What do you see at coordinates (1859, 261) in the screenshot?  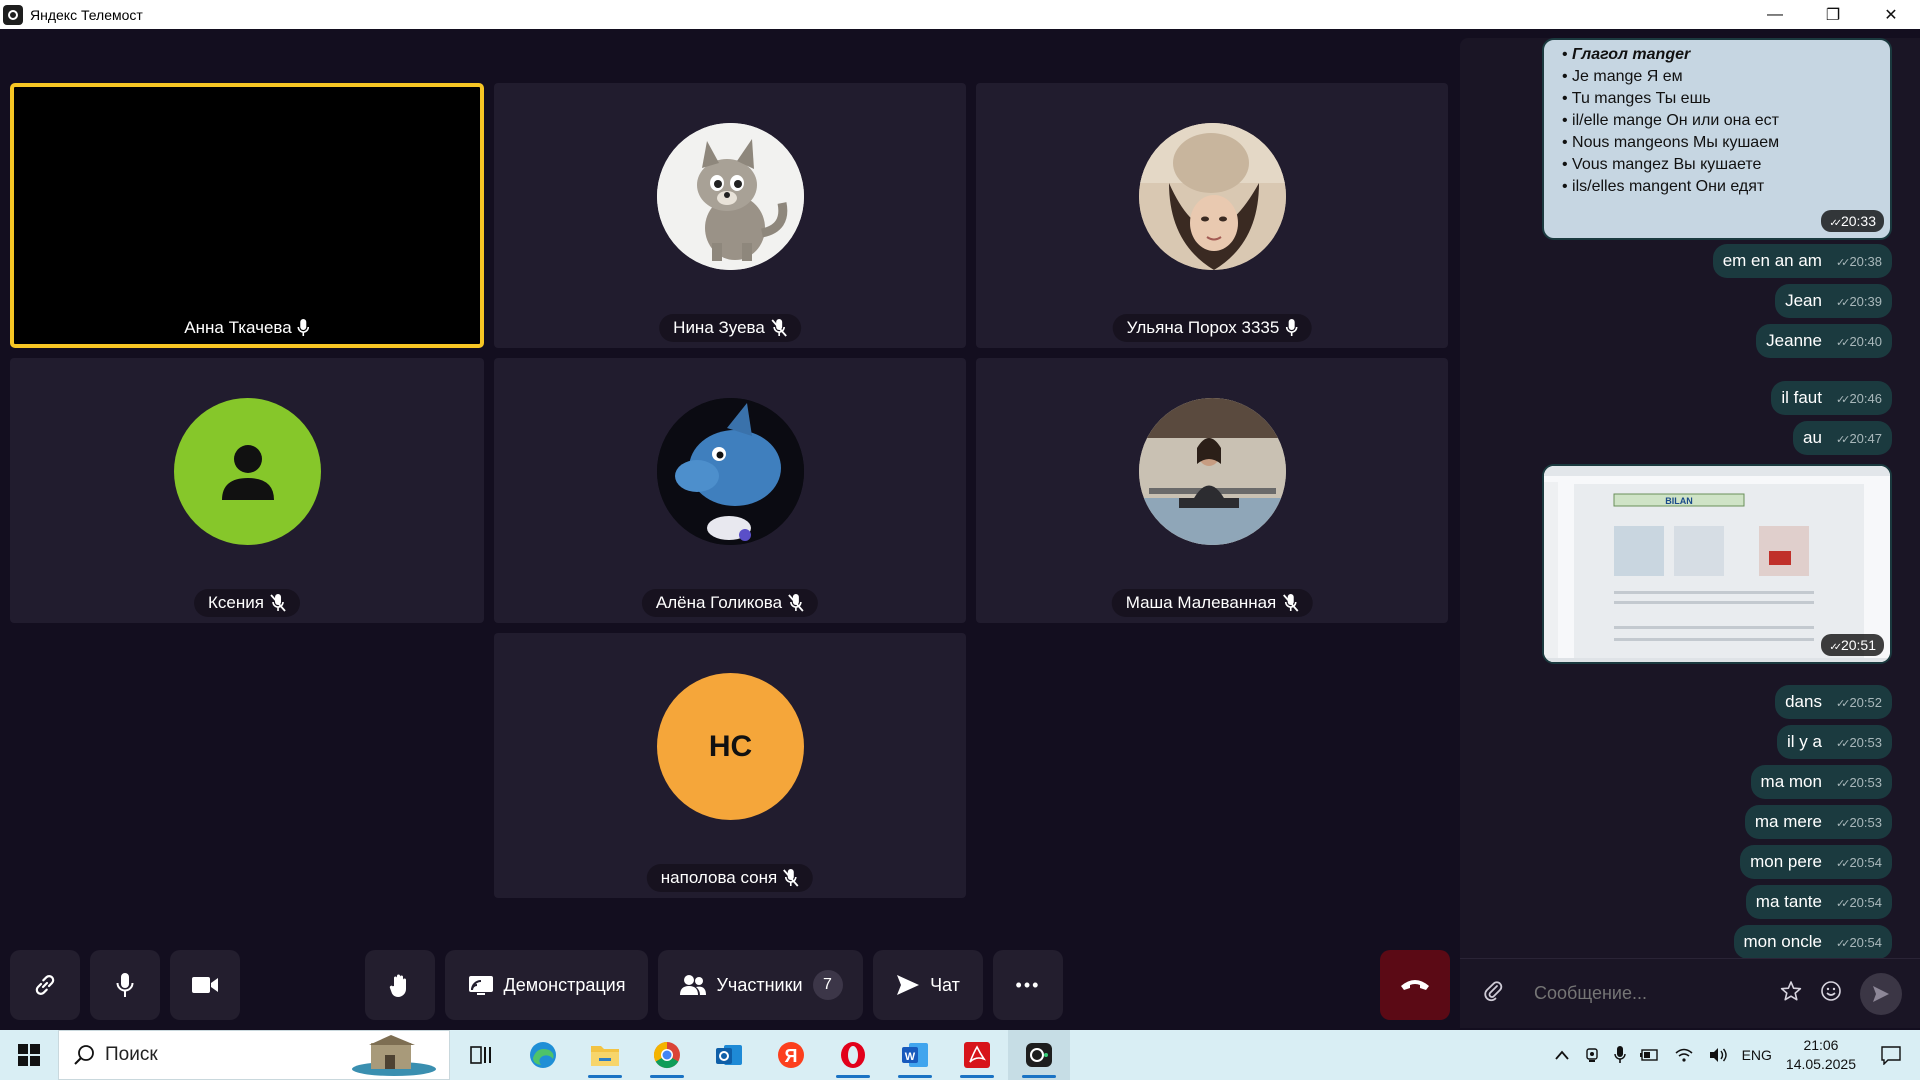 I see `message-time: 20:38` at bounding box center [1859, 261].